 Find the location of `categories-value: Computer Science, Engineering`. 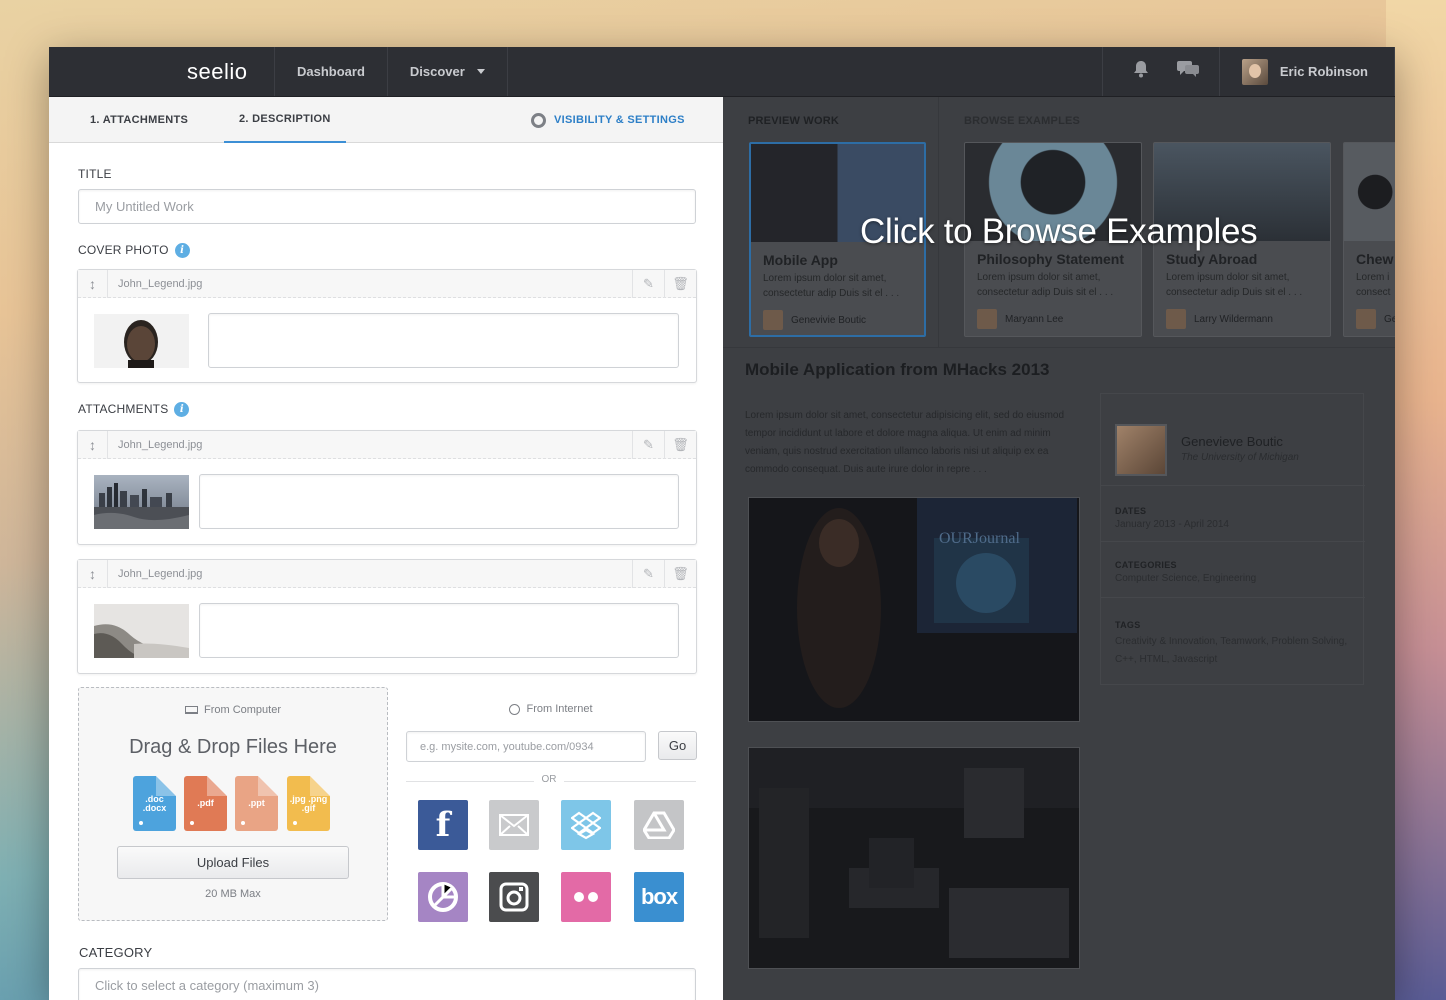

categories-value: Computer Science, Engineering is located at coordinates (1186, 578).